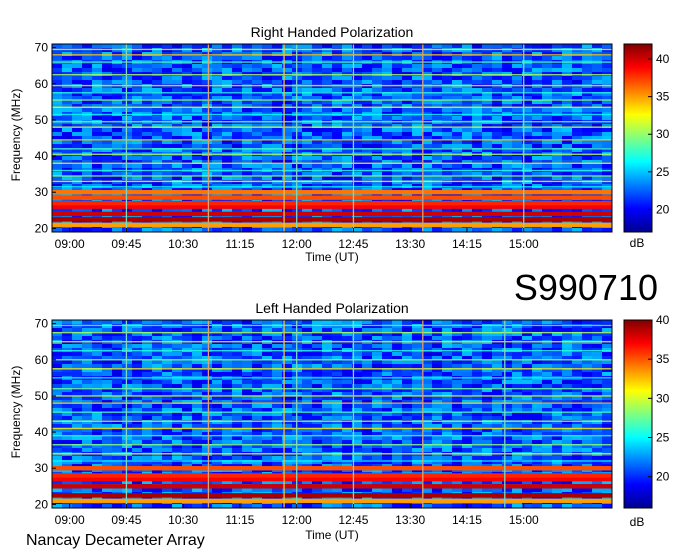  I want to click on left-colorbar-label: dB, so click(637, 522).